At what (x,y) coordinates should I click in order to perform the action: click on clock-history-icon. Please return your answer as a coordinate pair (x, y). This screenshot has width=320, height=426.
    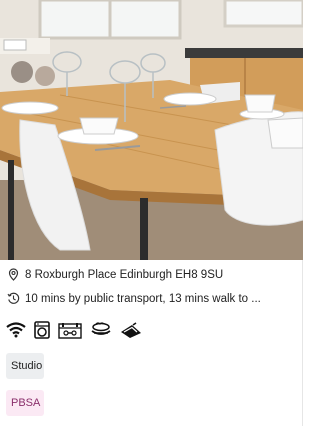
    Looking at the image, I should click on (13, 298).